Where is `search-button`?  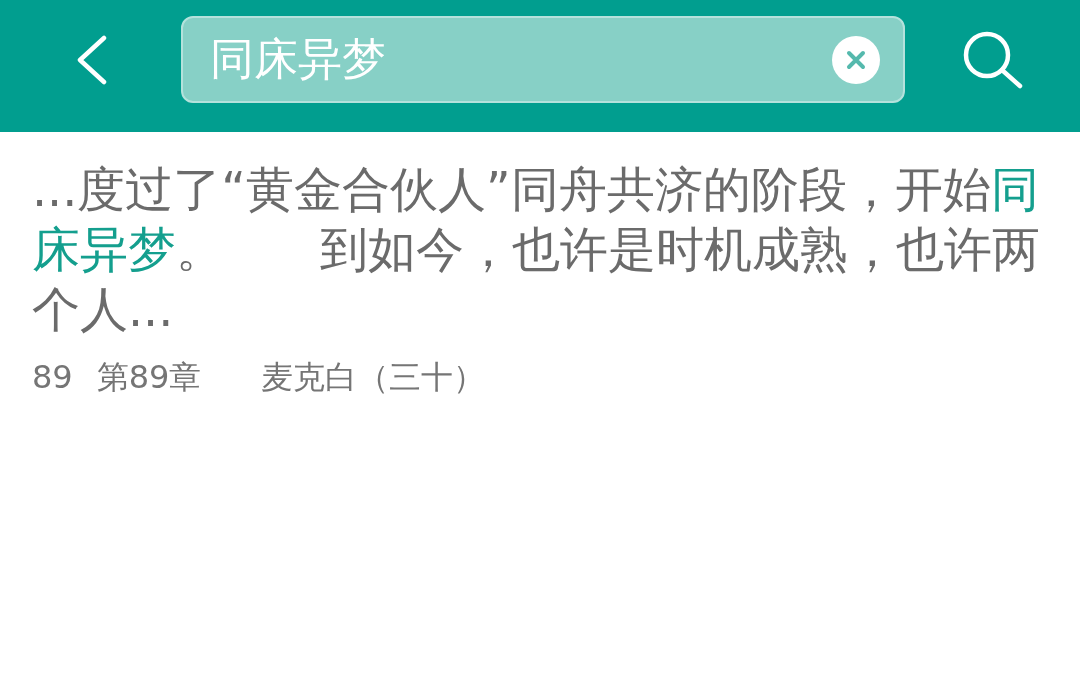 search-button is located at coordinates (992, 59).